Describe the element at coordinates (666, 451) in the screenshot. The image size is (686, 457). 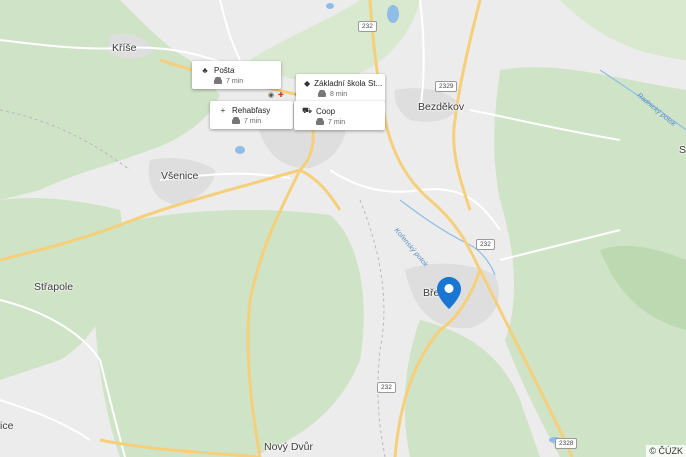
I see `map-attribution: © ČÚZK` at that location.